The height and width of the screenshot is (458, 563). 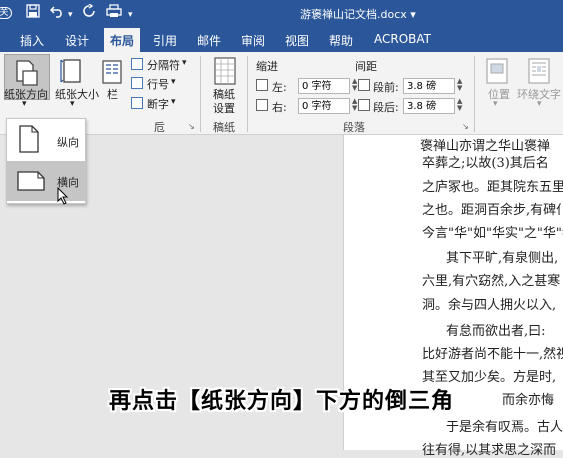 What do you see at coordinates (281, 14) in the screenshot?
I see `title-bar: 关 ▾ ▾ 游褒禅山记文档.docx ▾` at bounding box center [281, 14].